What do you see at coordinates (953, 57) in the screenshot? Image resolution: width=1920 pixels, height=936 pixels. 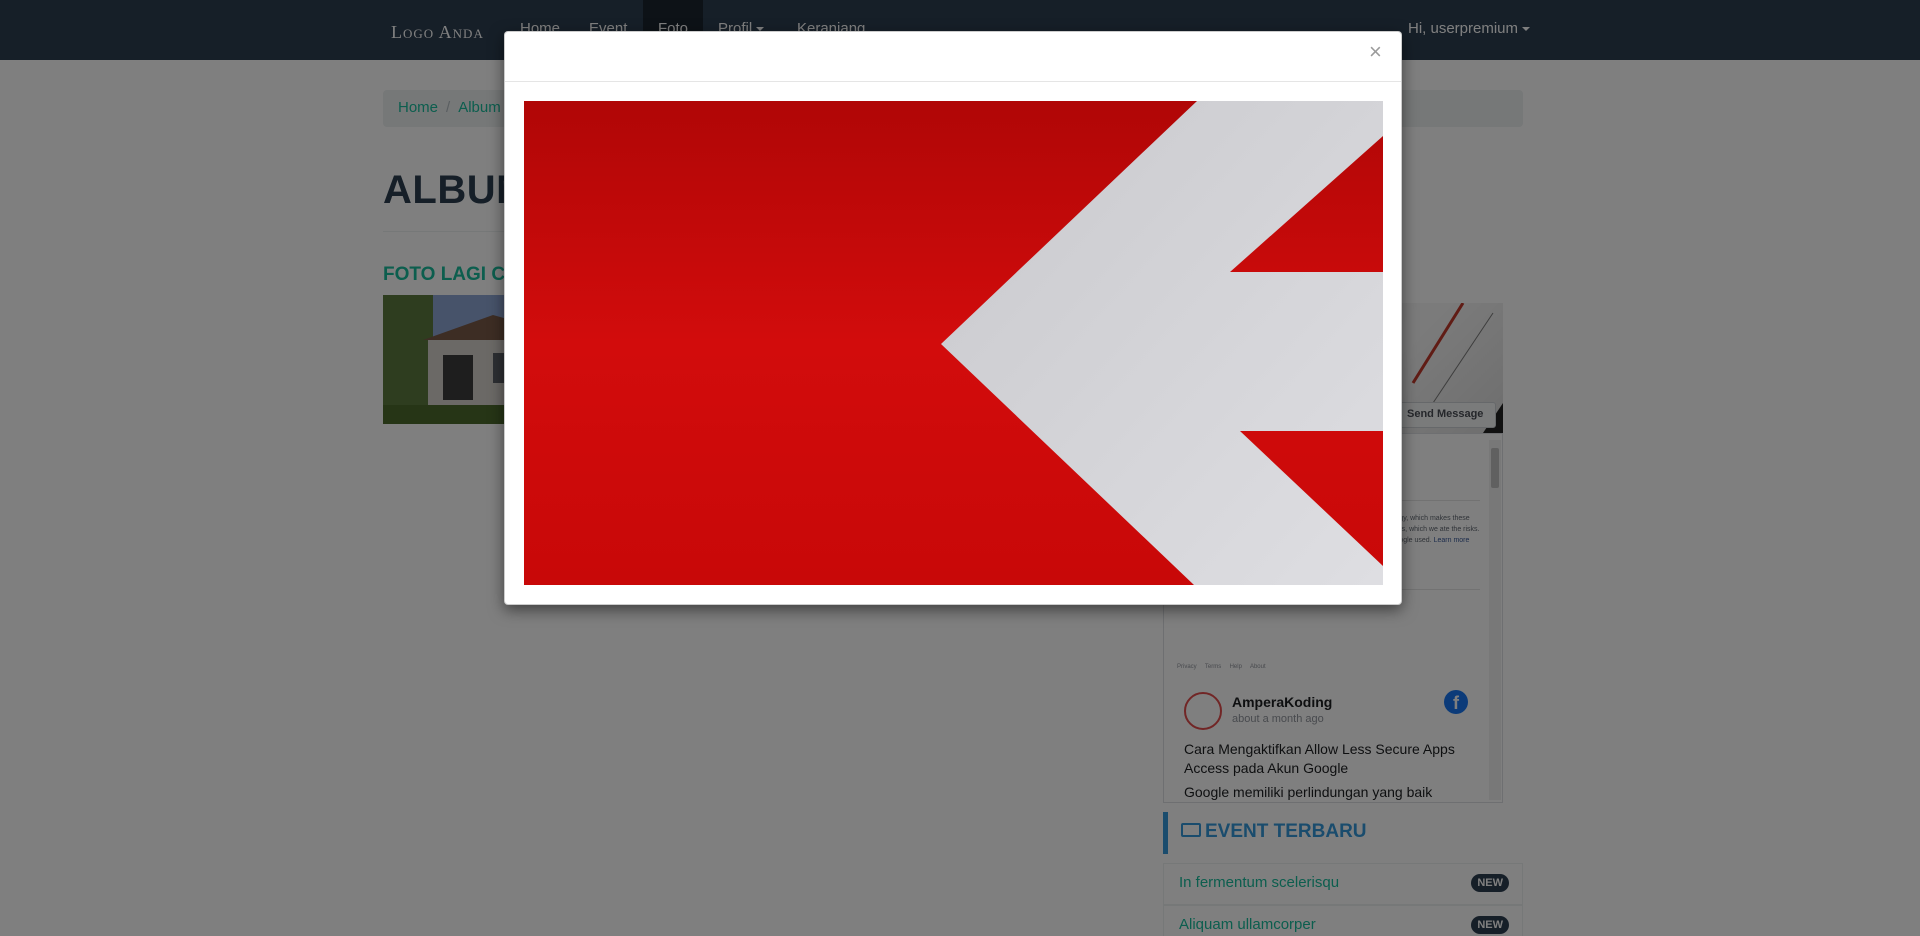 I see `modal-header: ×` at bounding box center [953, 57].